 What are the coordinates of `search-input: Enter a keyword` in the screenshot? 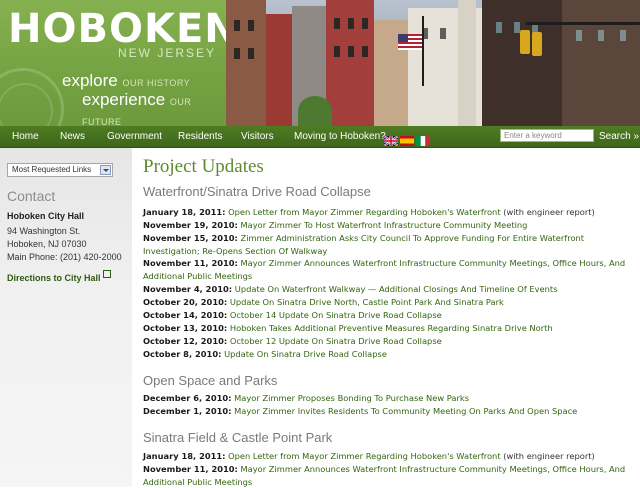 It's located at (547, 135).